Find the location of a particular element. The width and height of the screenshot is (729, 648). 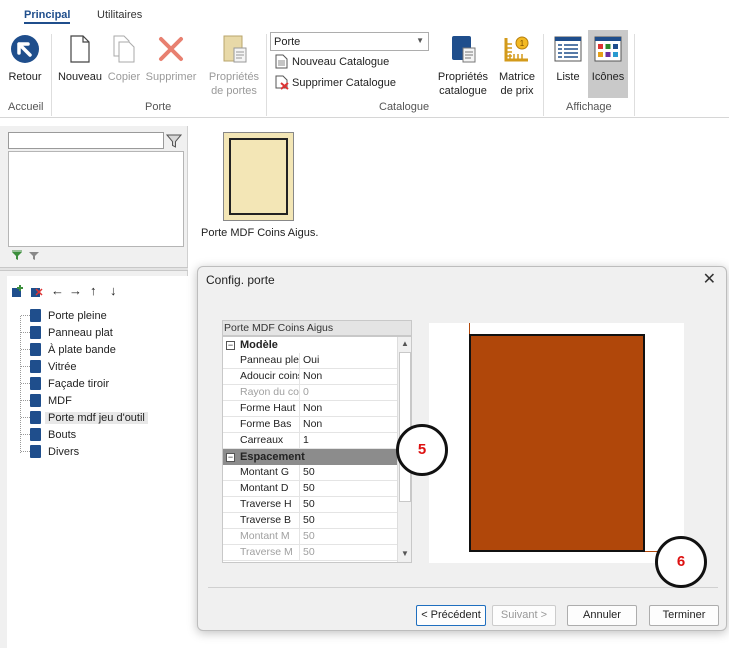

retour-label: Retour is located at coordinates (25, 77).